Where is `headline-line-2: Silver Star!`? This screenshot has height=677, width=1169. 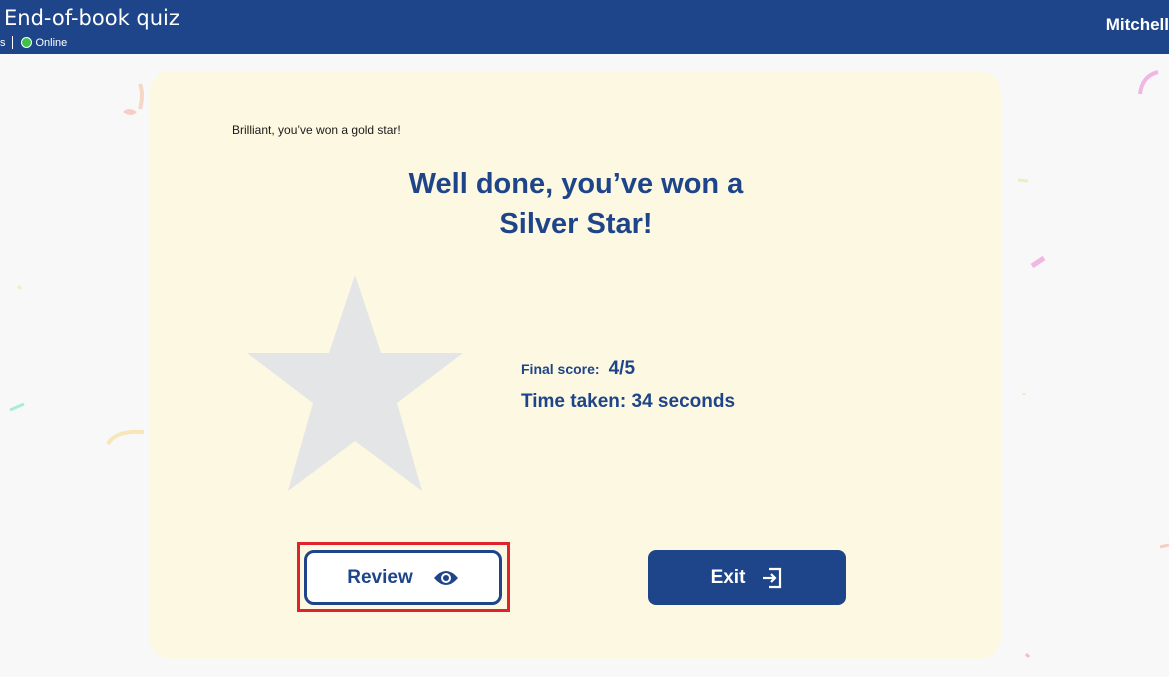
headline-line-2: Silver Star! is located at coordinates (576, 224).